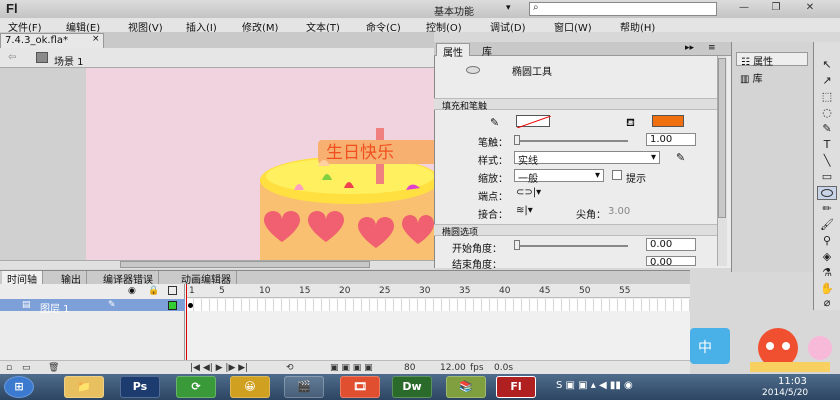 The height and width of the screenshot is (400, 840). I want to click on free-transform-tool-icon: ⬚, so click(827, 97).